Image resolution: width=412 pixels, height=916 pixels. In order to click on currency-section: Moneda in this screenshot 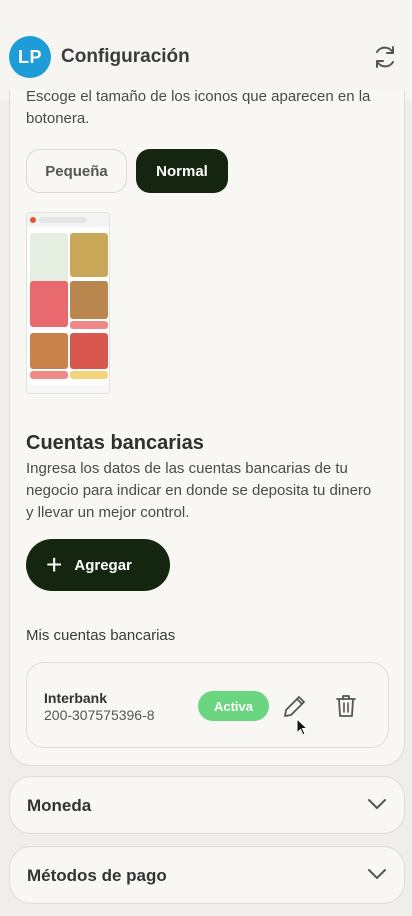, I will do `click(207, 805)`.